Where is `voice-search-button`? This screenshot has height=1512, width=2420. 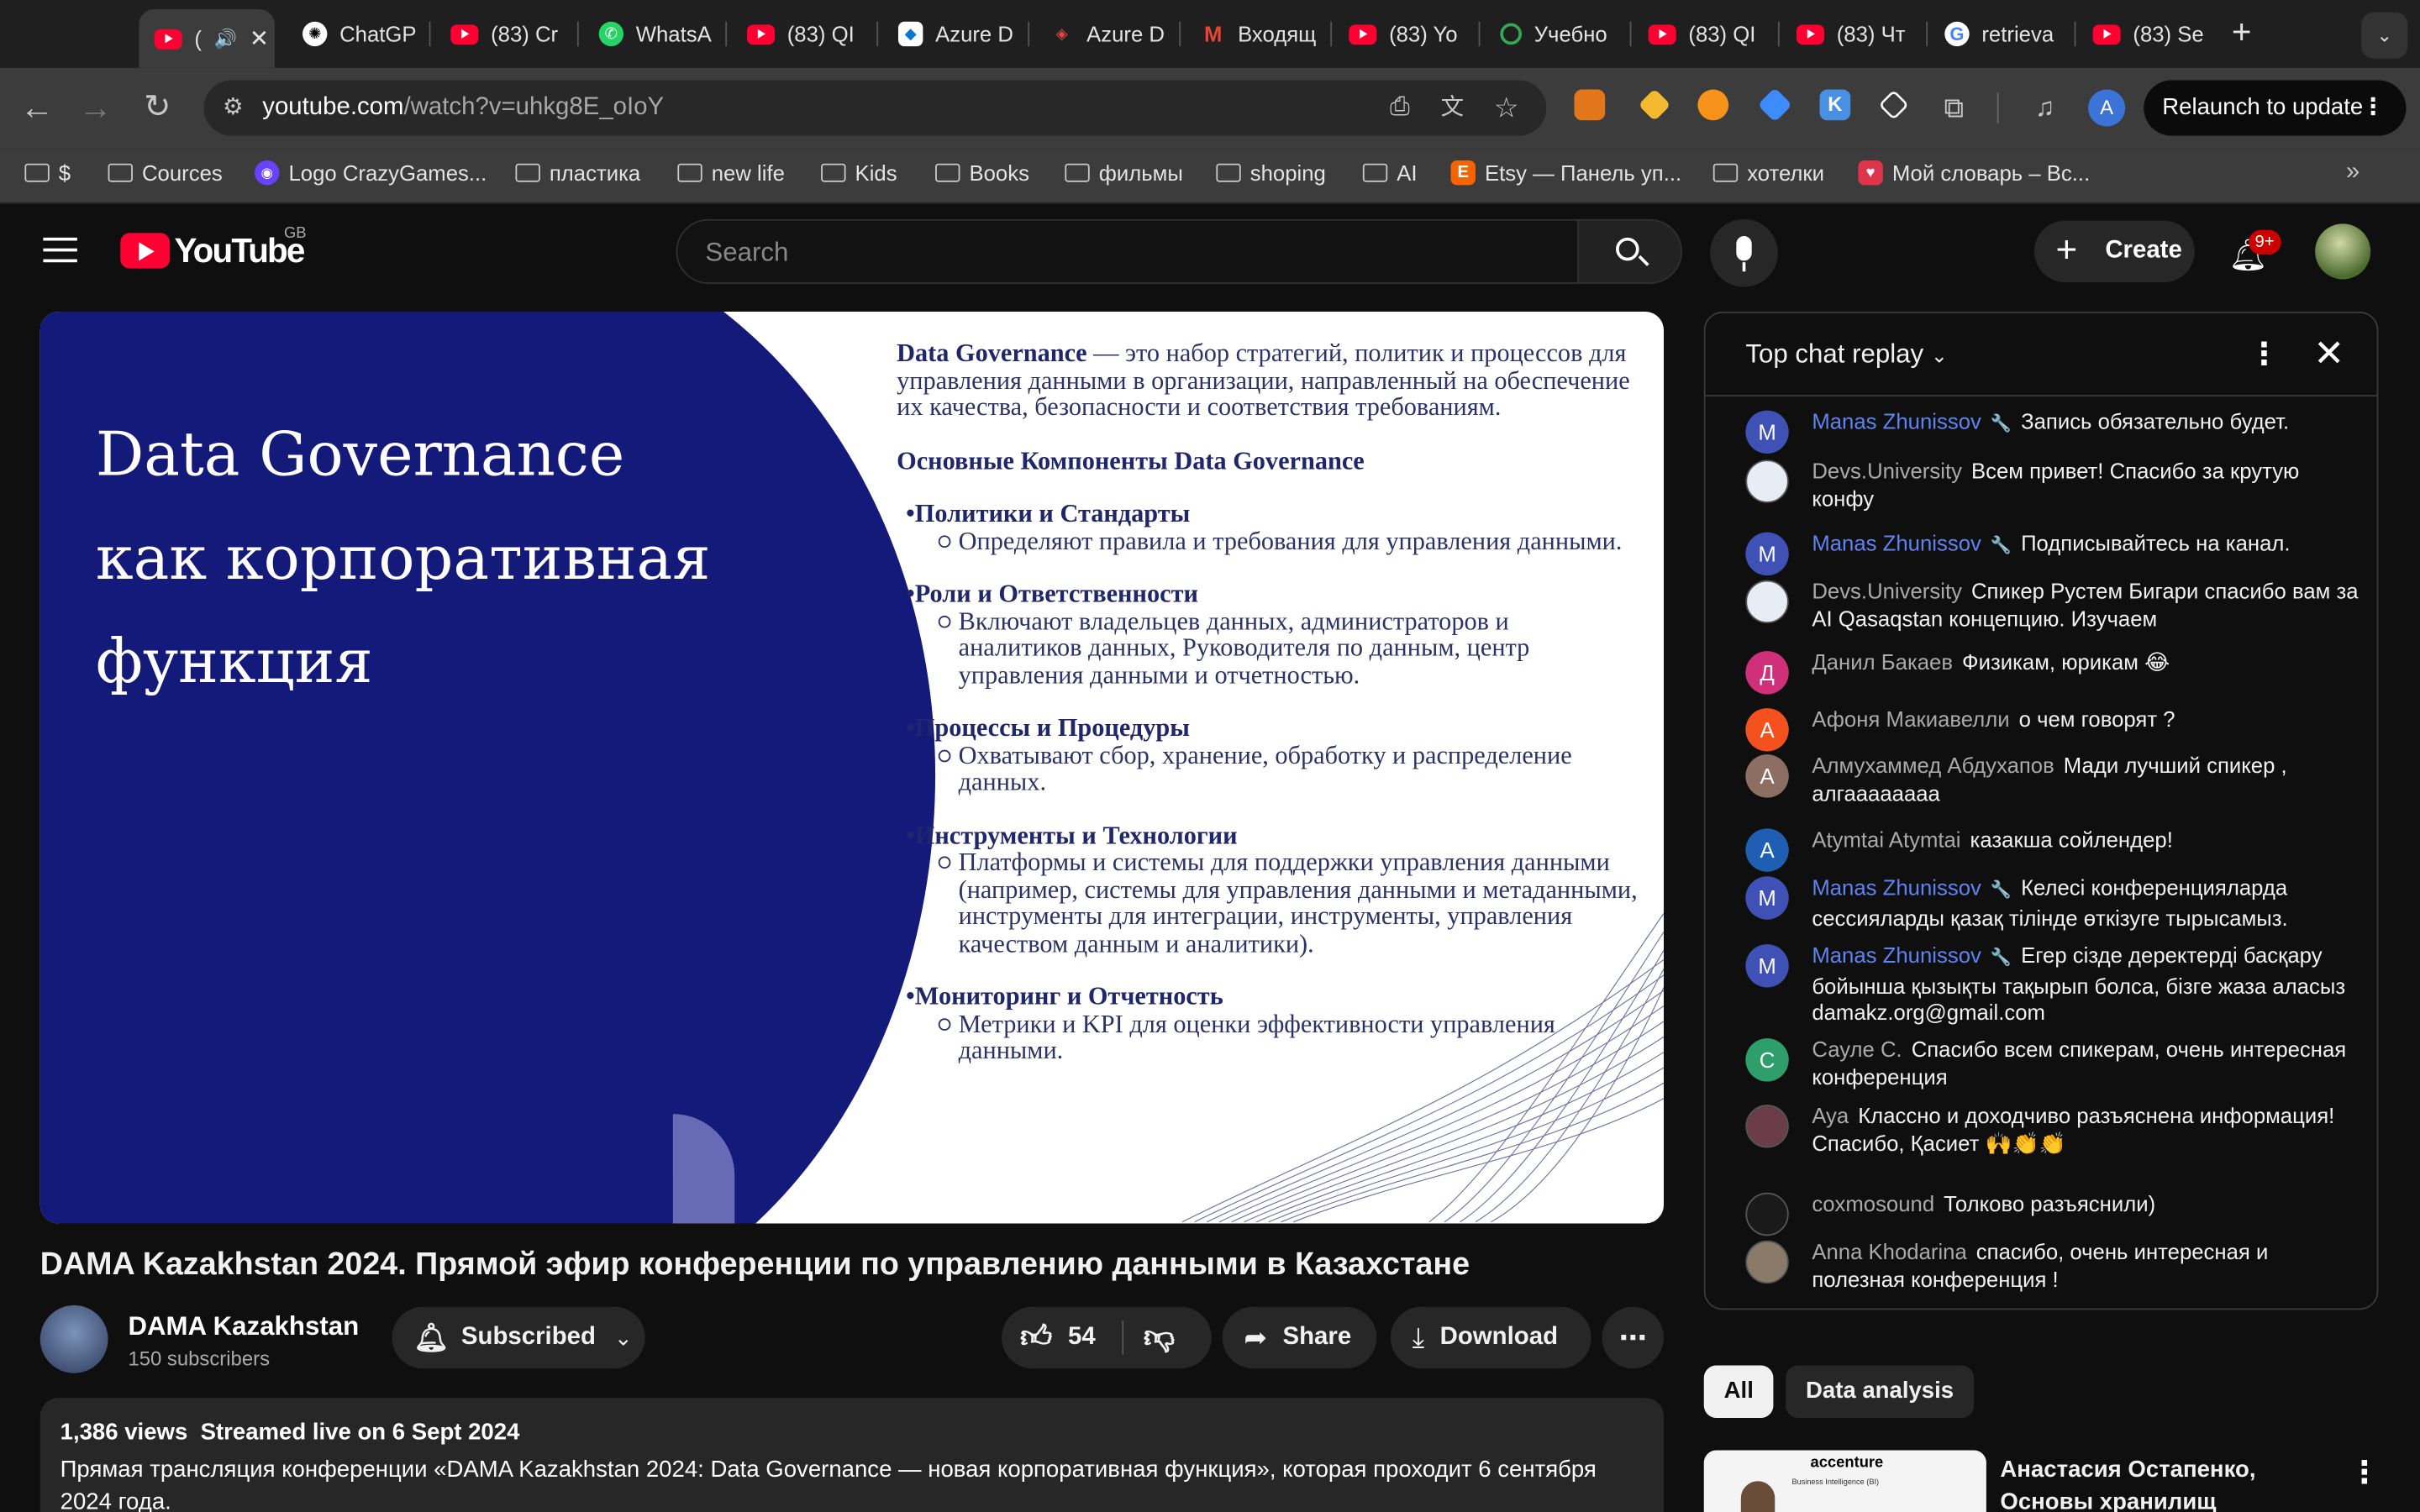 voice-search-button is located at coordinates (1744, 252).